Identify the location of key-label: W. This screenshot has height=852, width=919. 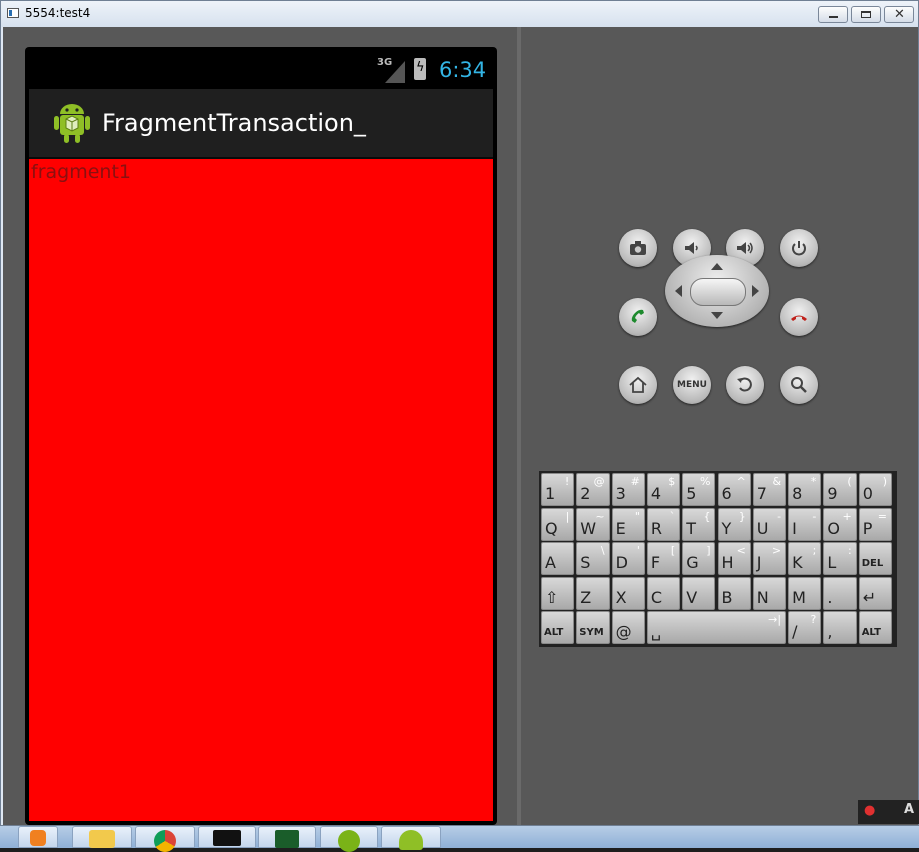
(588, 528).